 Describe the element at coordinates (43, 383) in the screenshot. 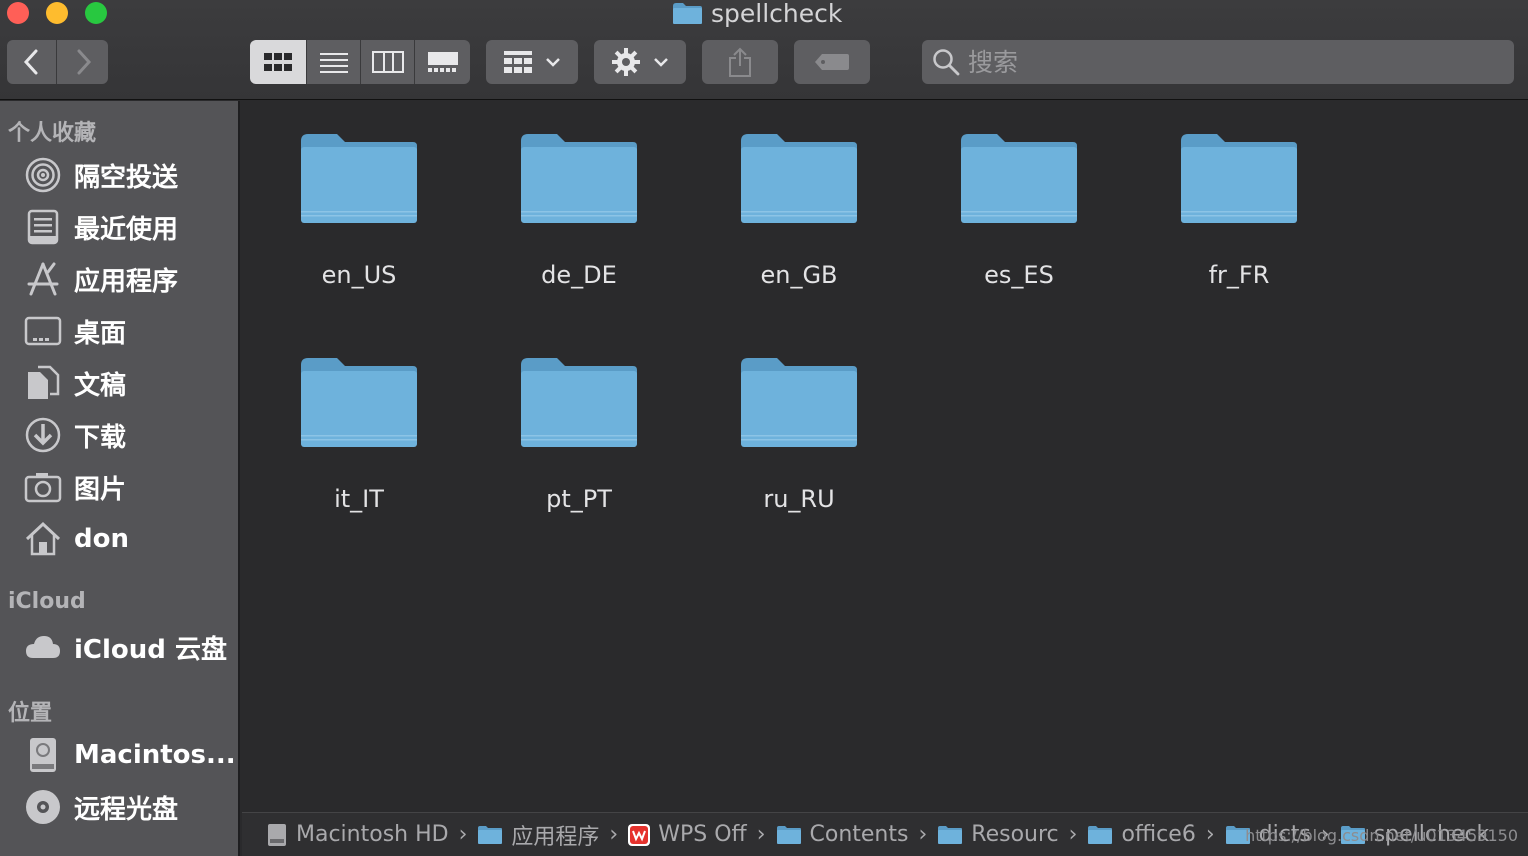

I see `documents-icon` at that location.